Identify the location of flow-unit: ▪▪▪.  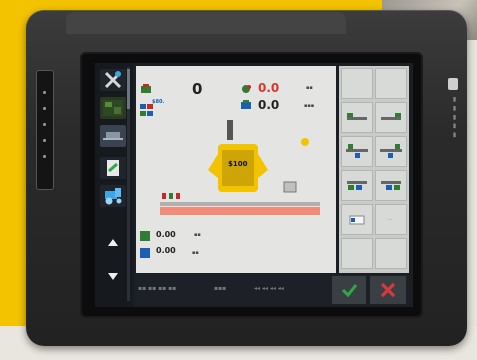
(309, 106).